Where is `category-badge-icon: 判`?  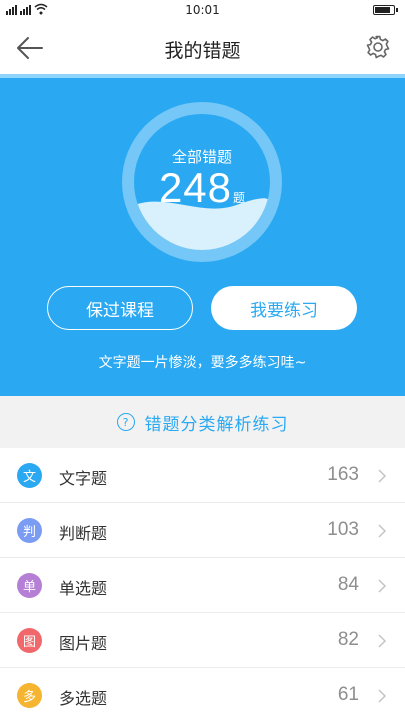
category-badge-icon: 判 is located at coordinates (29, 530).